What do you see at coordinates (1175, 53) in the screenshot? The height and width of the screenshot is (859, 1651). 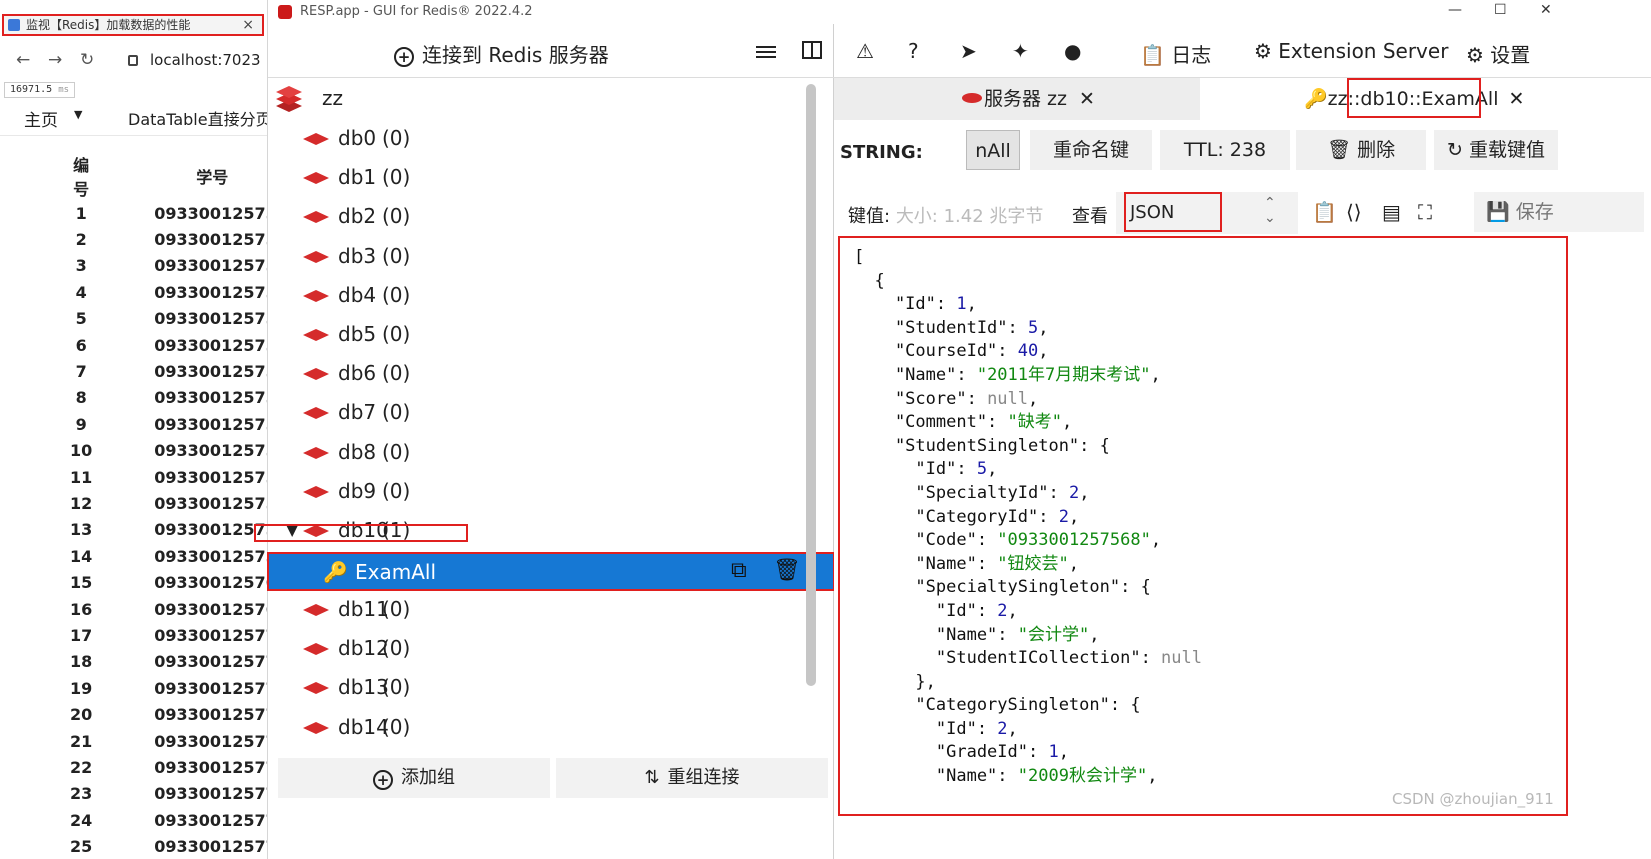 I see `log-button: 📋 日志` at bounding box center [1175, 53].